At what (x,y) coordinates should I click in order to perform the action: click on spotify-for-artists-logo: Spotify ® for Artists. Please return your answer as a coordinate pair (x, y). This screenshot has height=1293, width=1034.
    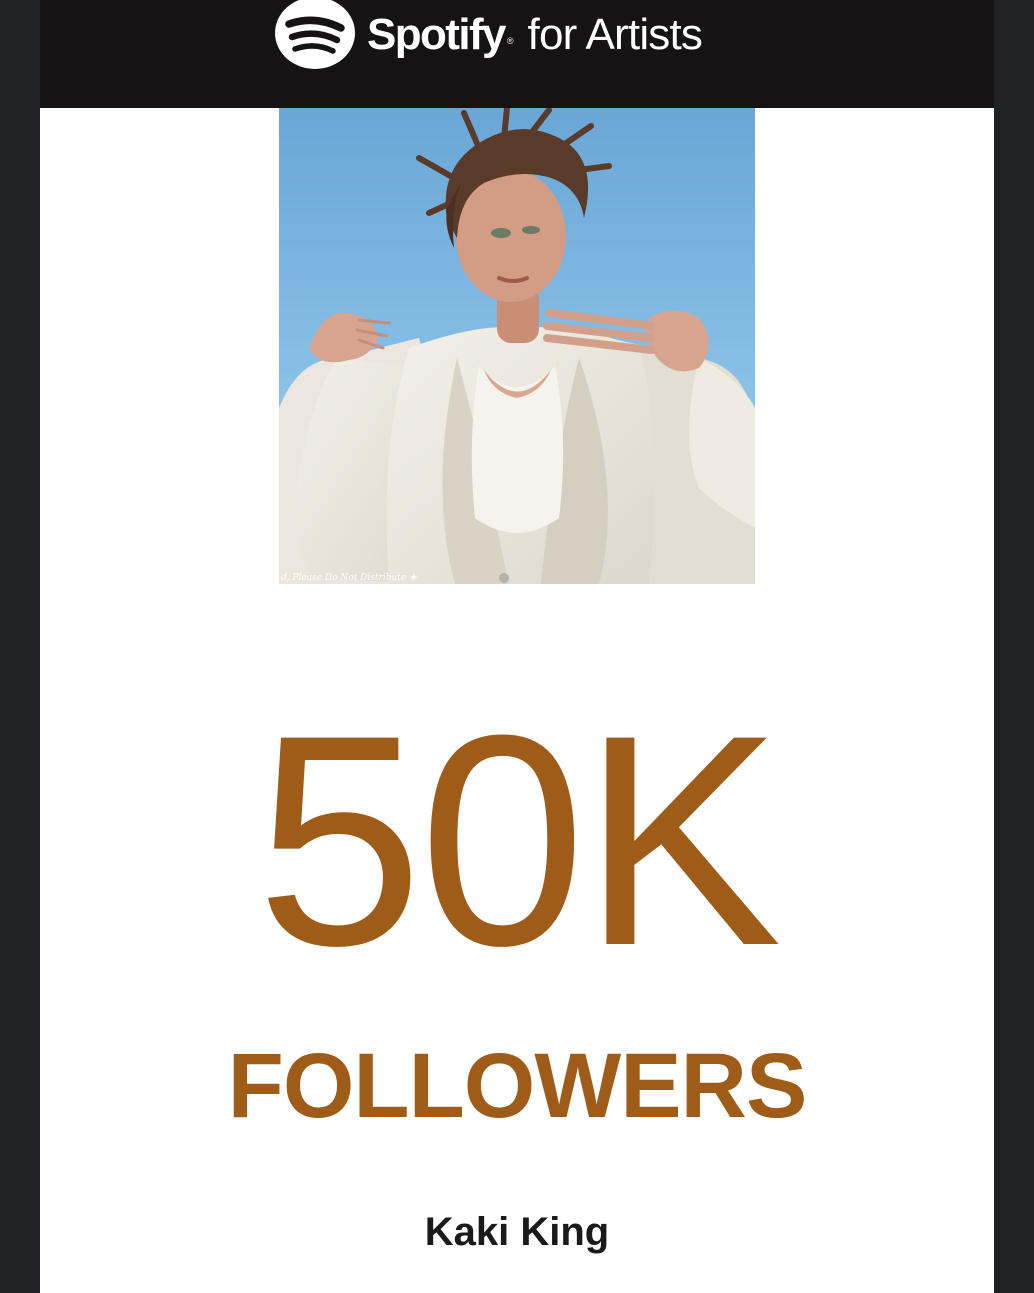
    Looking at the image, I should click on (489, 35).